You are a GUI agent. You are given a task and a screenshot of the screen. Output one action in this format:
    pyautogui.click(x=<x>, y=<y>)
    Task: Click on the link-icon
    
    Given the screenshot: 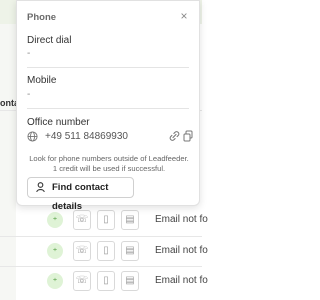 What is the action you would take?
    pyautogui.click(x=174, y=136)
    